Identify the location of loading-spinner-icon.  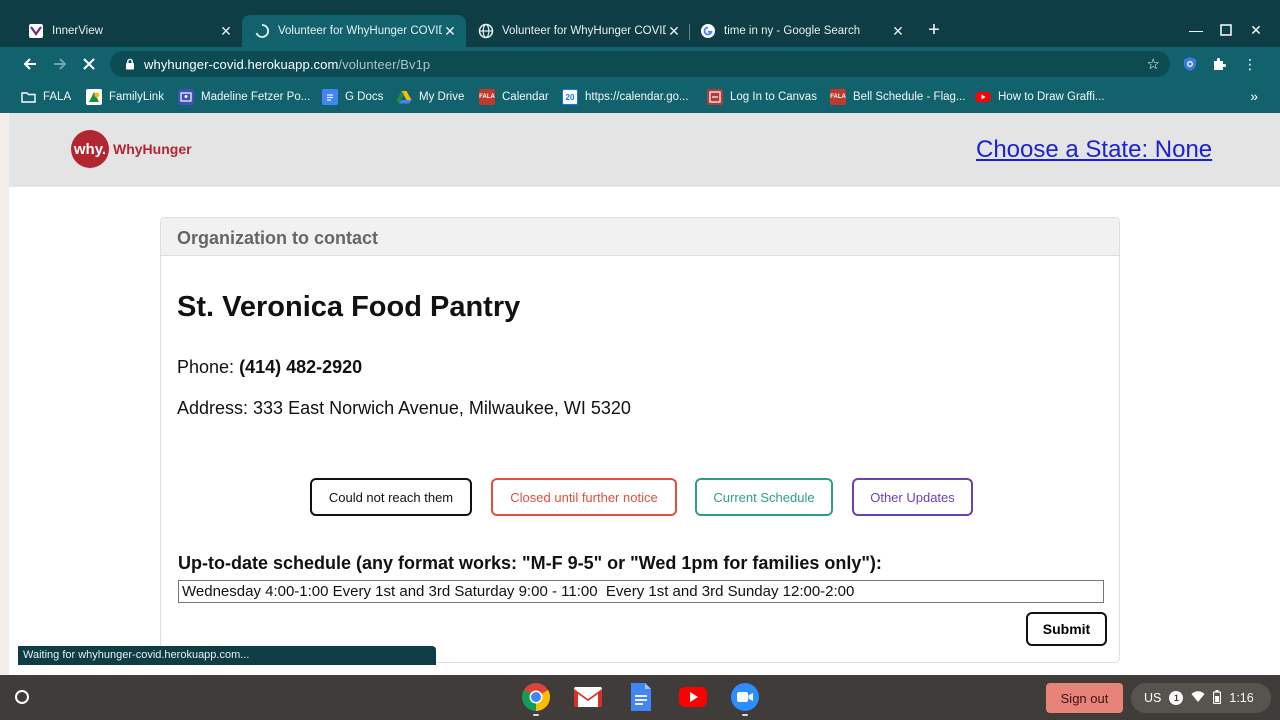
(262, 31).